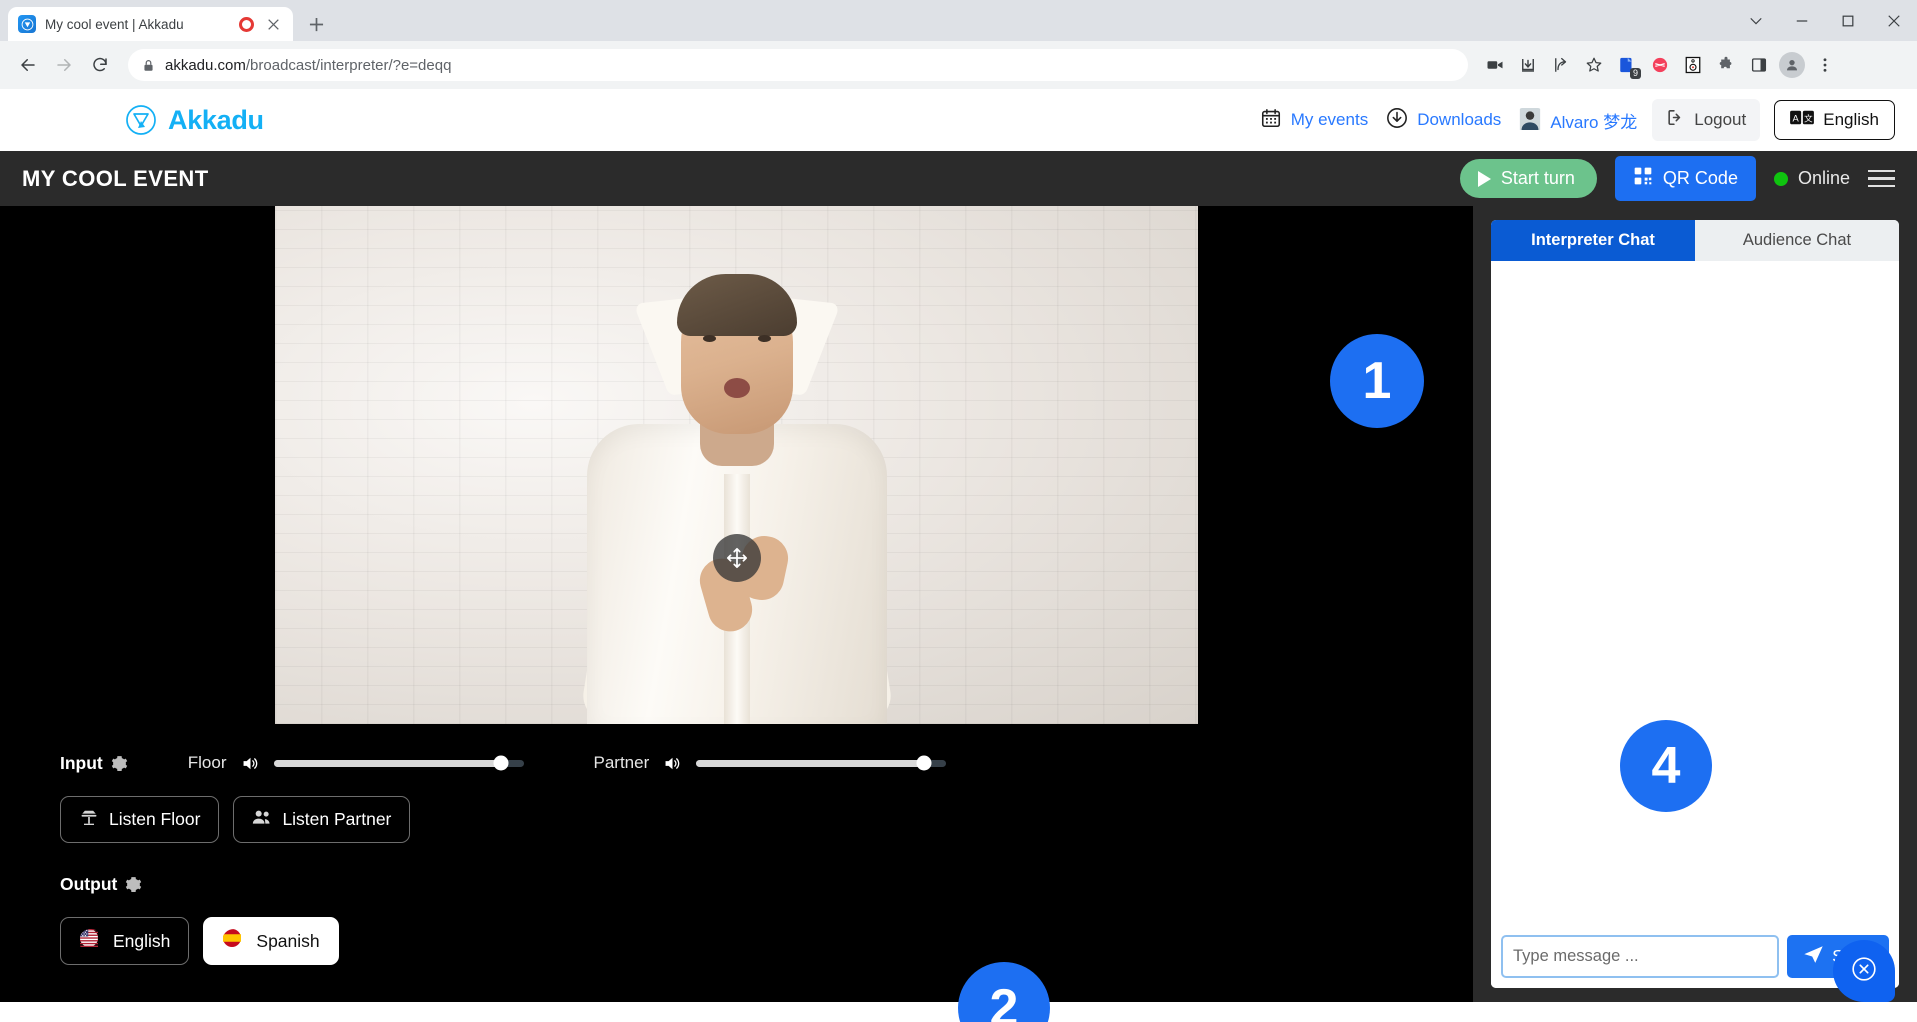 Image resolution: width=1917 pixels, height=1022 pixels. I want to click on partner-volume-slider, so click(821, 763).